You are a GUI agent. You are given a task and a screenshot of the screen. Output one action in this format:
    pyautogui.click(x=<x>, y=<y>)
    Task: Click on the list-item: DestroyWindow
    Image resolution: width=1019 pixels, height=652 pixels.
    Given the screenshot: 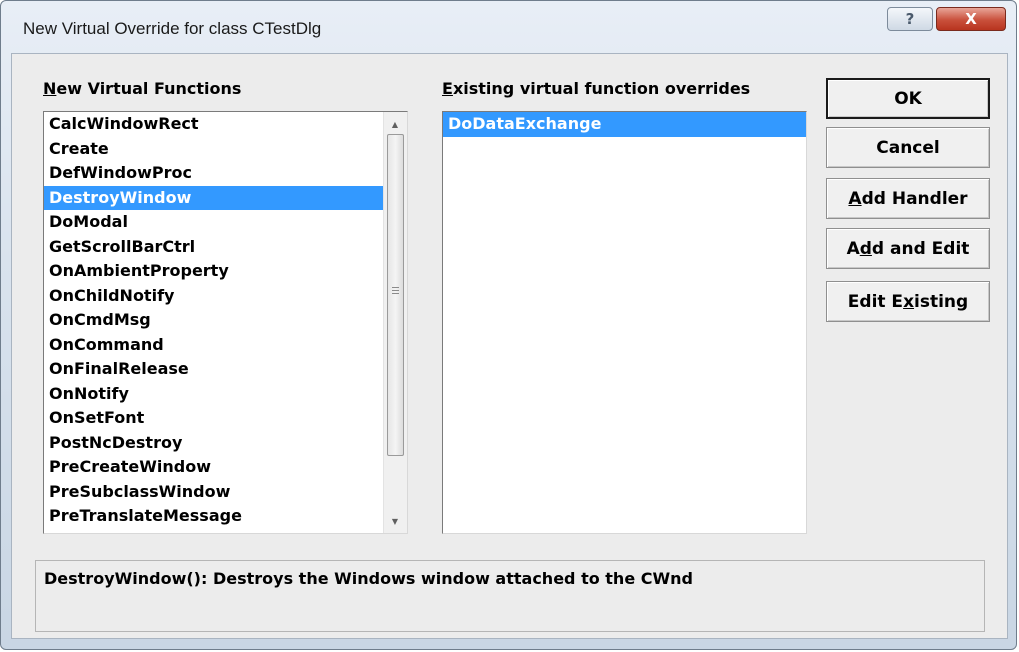 What is the action you would take?
    pyautogui.click(x=225, y=197)
    